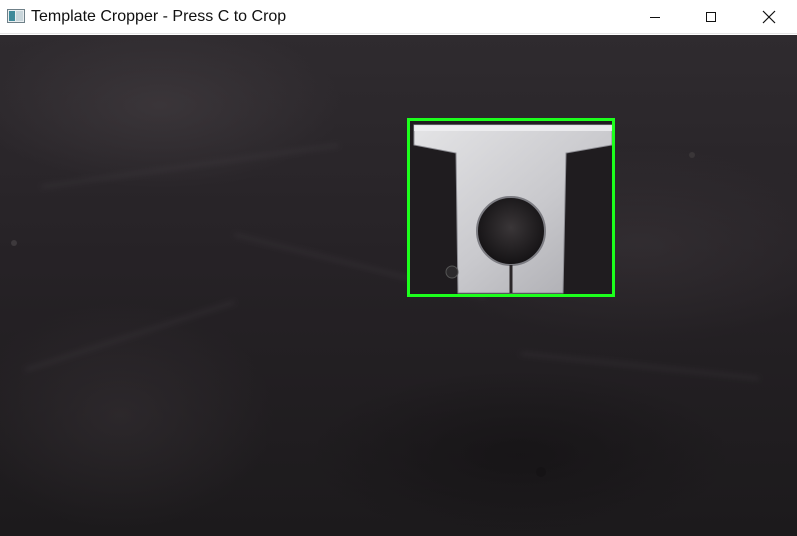 The height and width of the screenshot is (536, 797). I want to click on window-titlebar: Template Cropper - Press C to Crop, so click(398, 17).